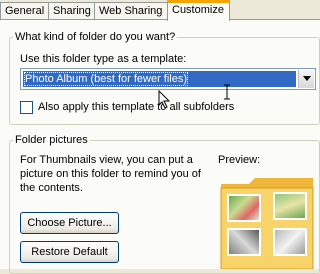 This screenshot has height=274, width=320. I want to click on preview-label: Preview:, so click(239, 160).